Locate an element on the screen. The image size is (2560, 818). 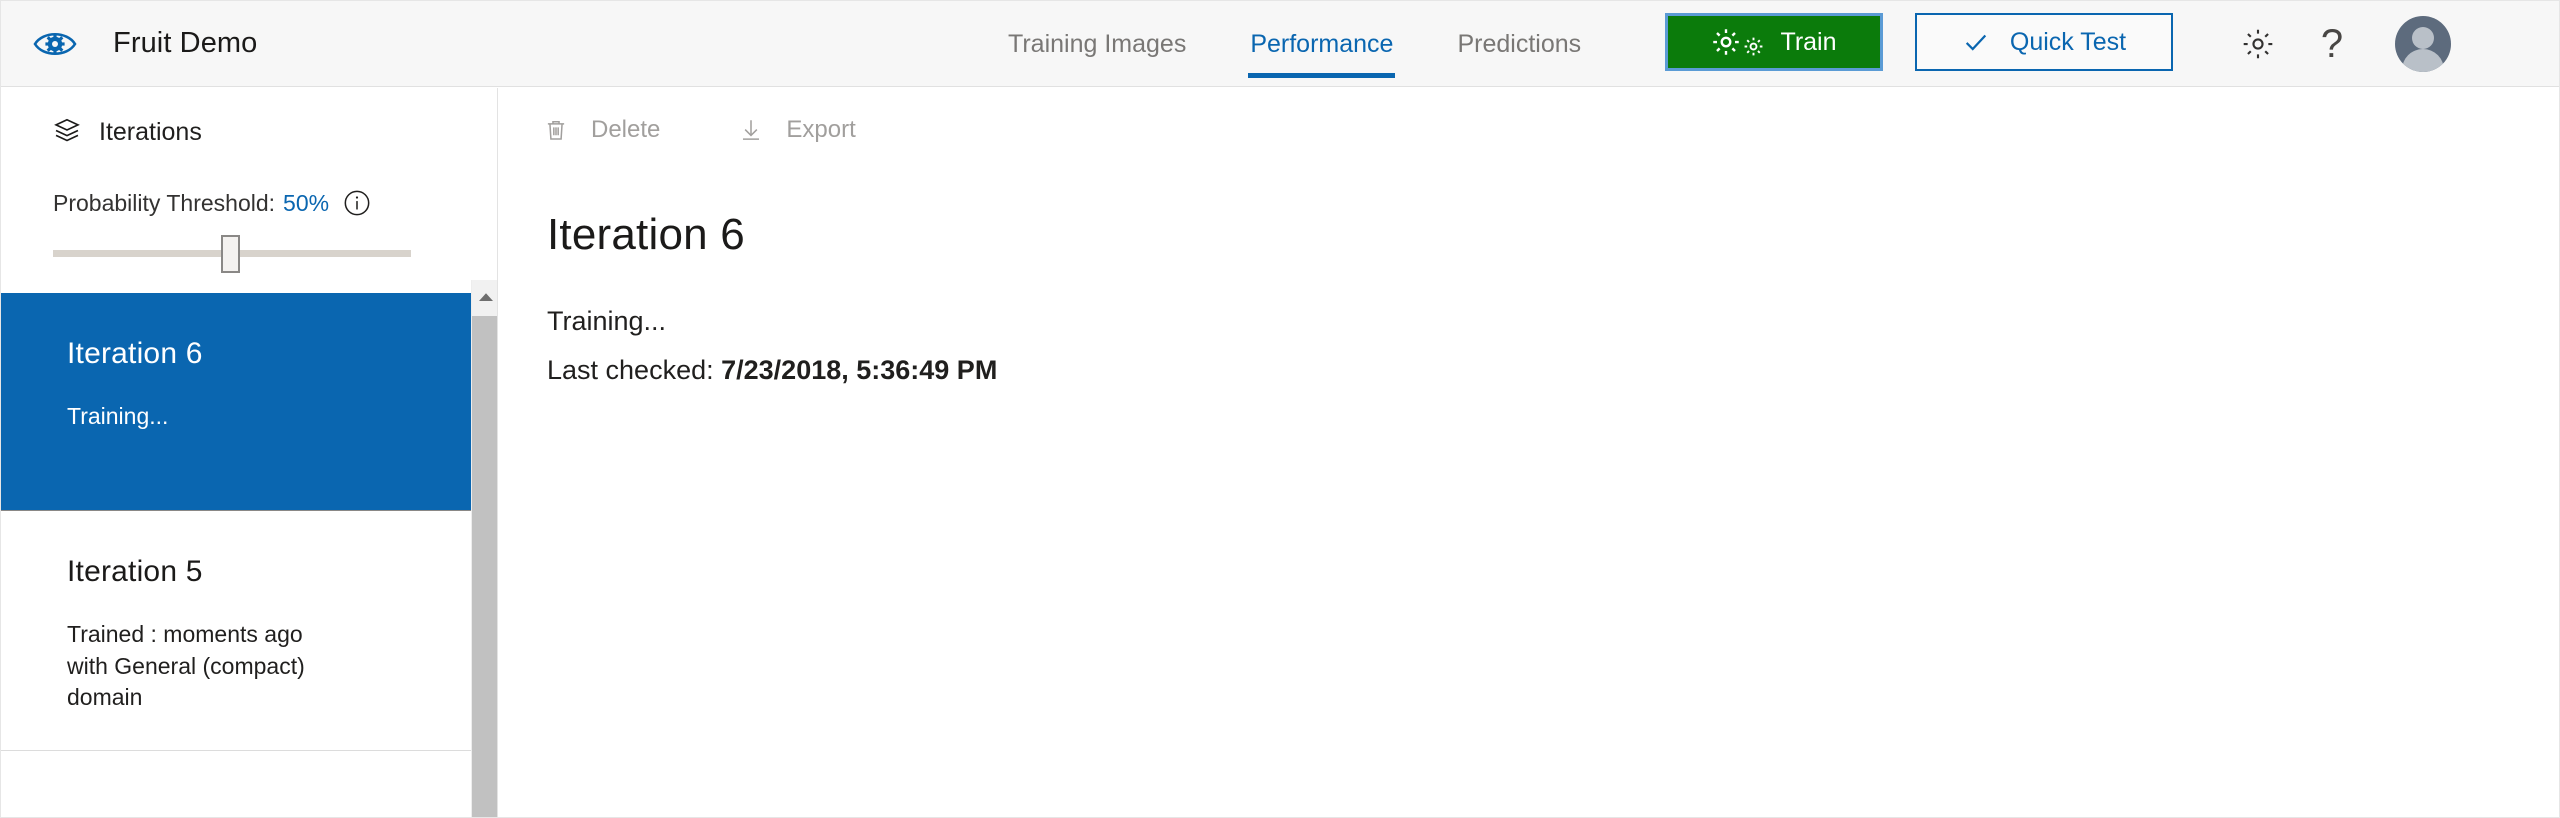
last-checked-timestamp: 7/23/2018, 5:36:49 PM is located at coordinates (859, 370).